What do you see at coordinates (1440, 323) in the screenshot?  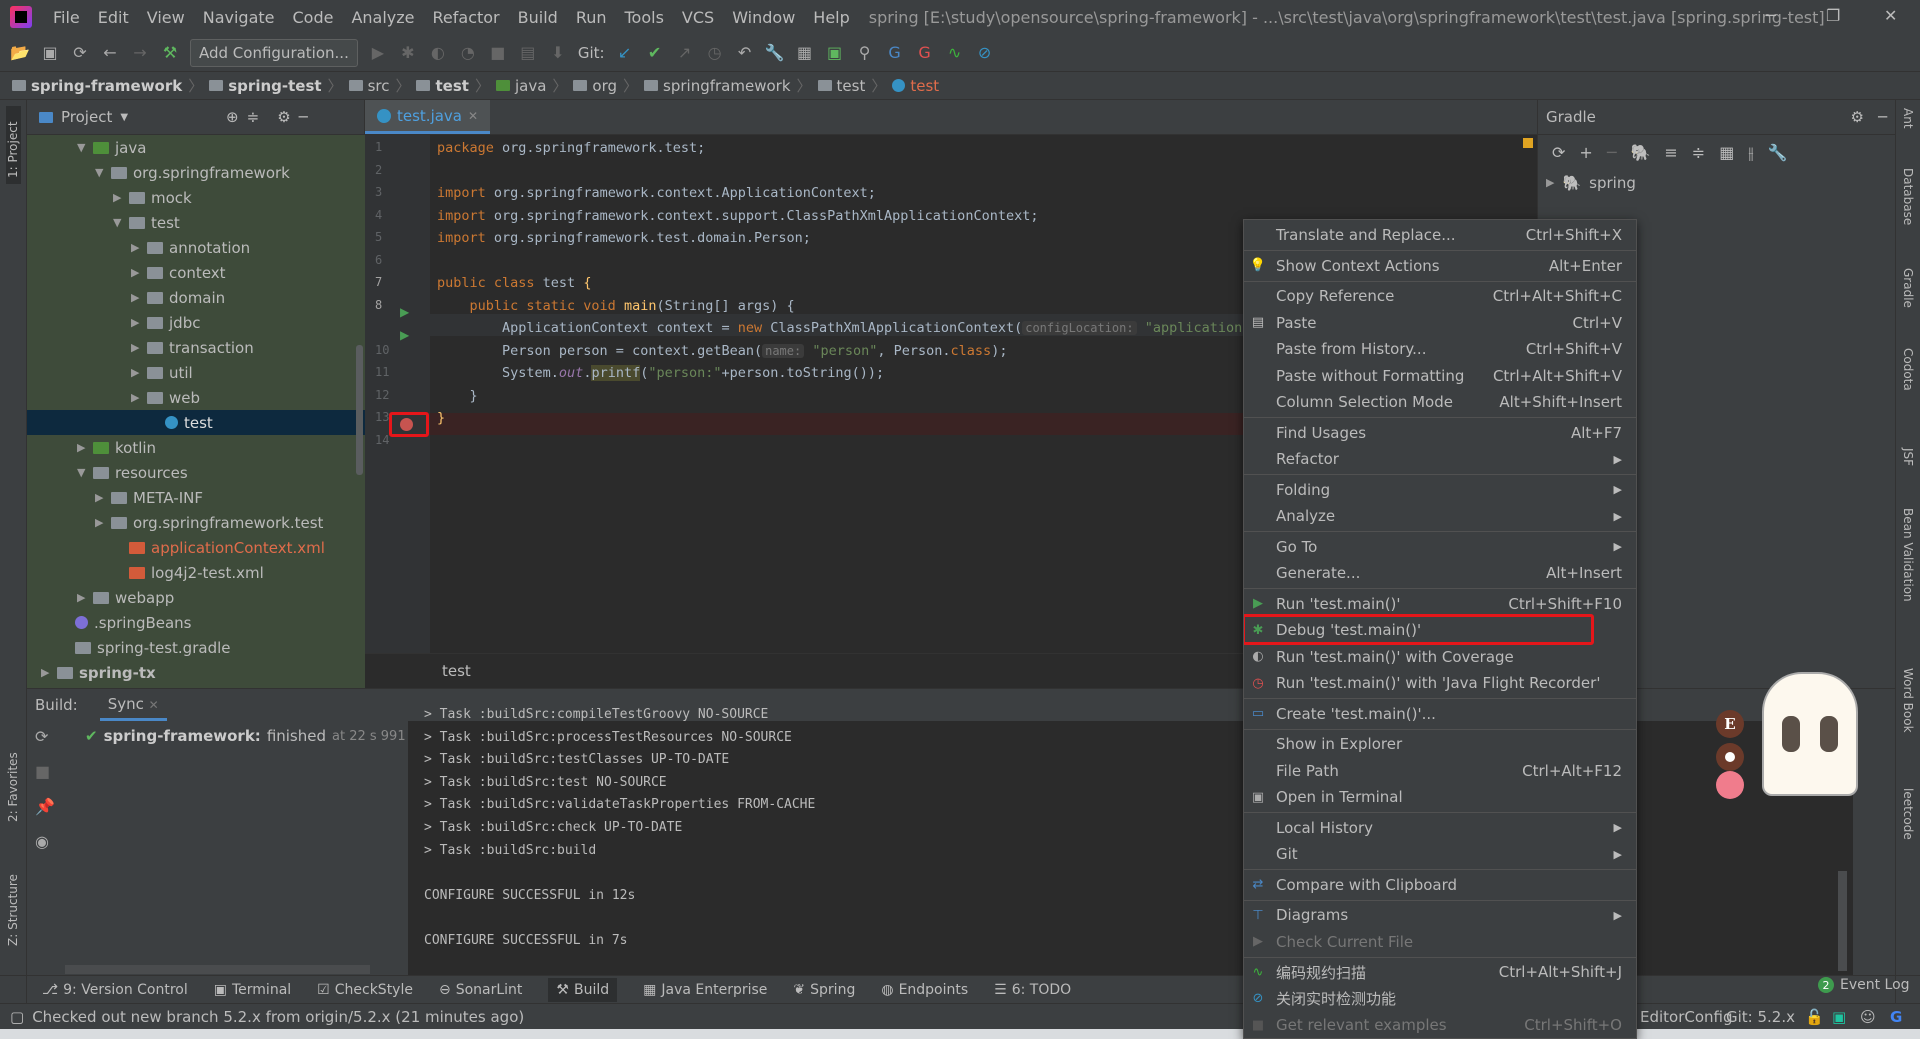 I see `menu-item-paste: ▤ Paste Ctrl+V` at bounding box center [1440, 323].